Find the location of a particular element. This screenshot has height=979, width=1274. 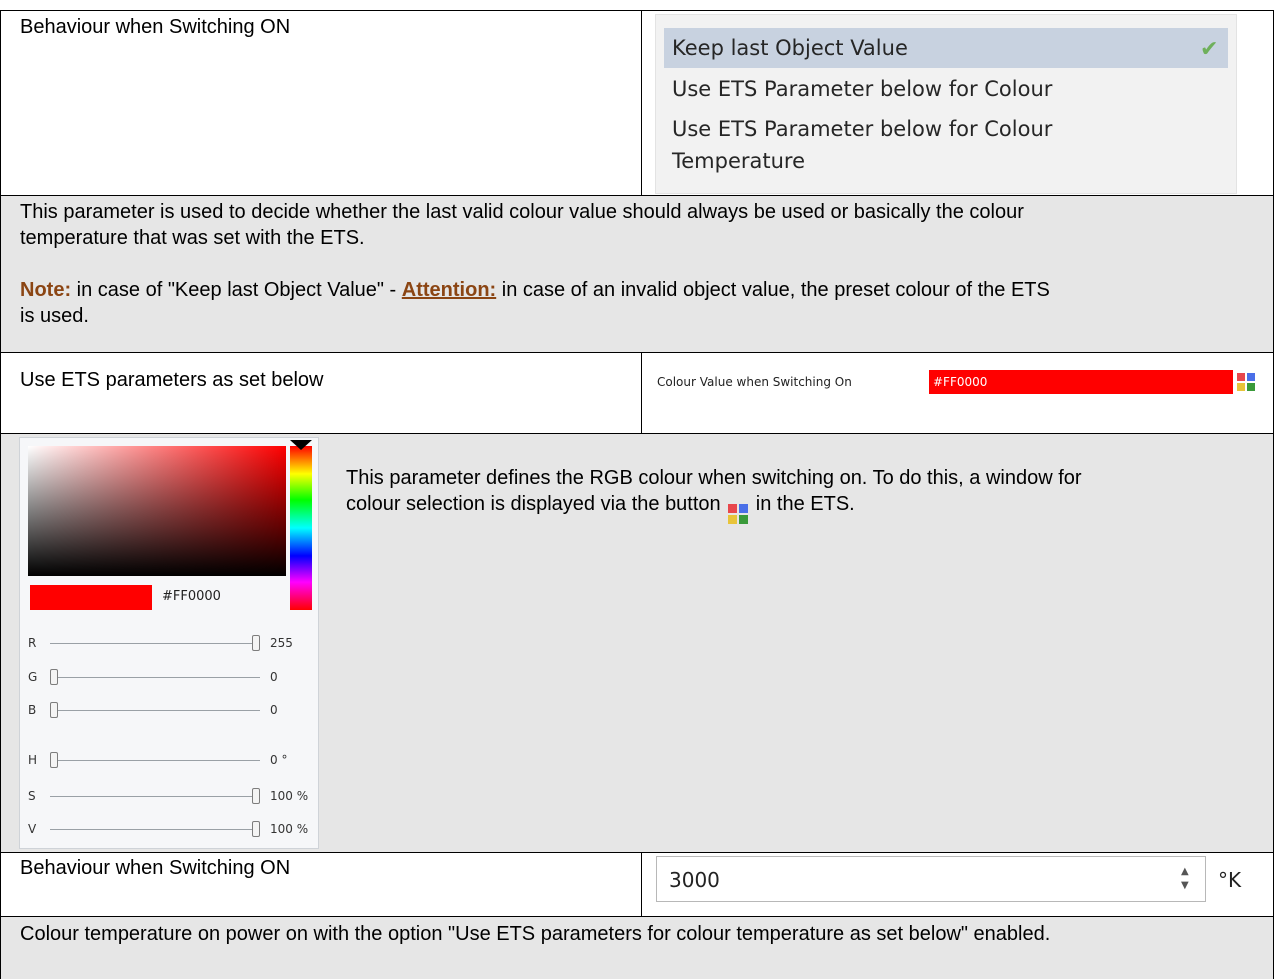

saturation-value-field is located at coordinates (157, 511).